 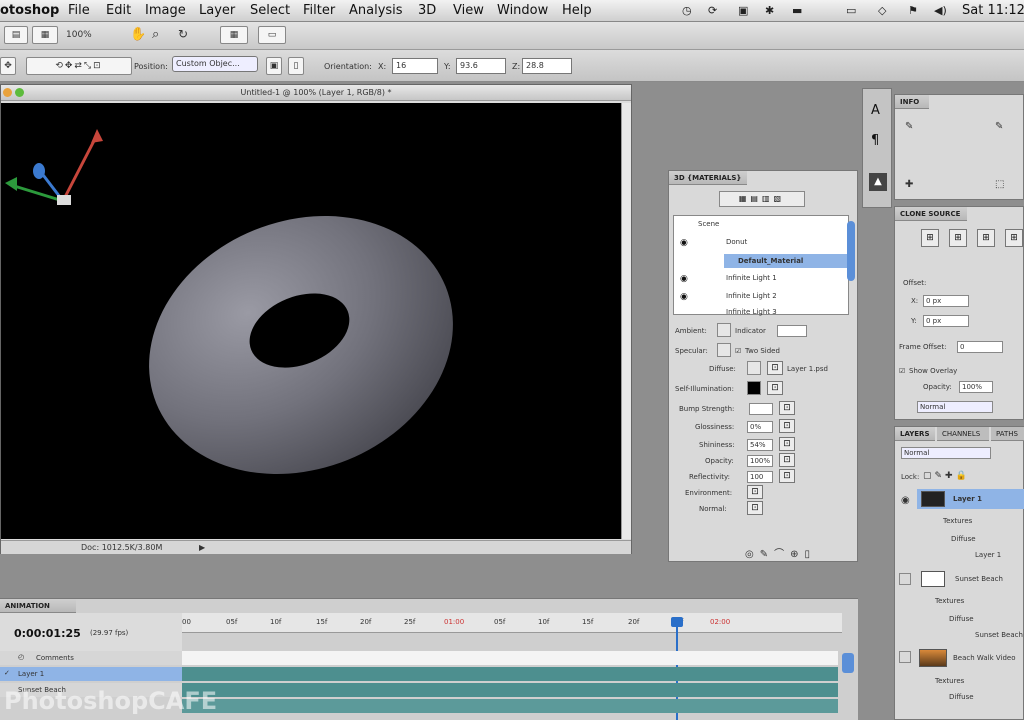 What do you see at coordinates (316, 93) in the screenshot?
I see `document-title: Untitled-1 @ 100% (Layer 1, RGB/8) *` at bounding box center [316, 93].